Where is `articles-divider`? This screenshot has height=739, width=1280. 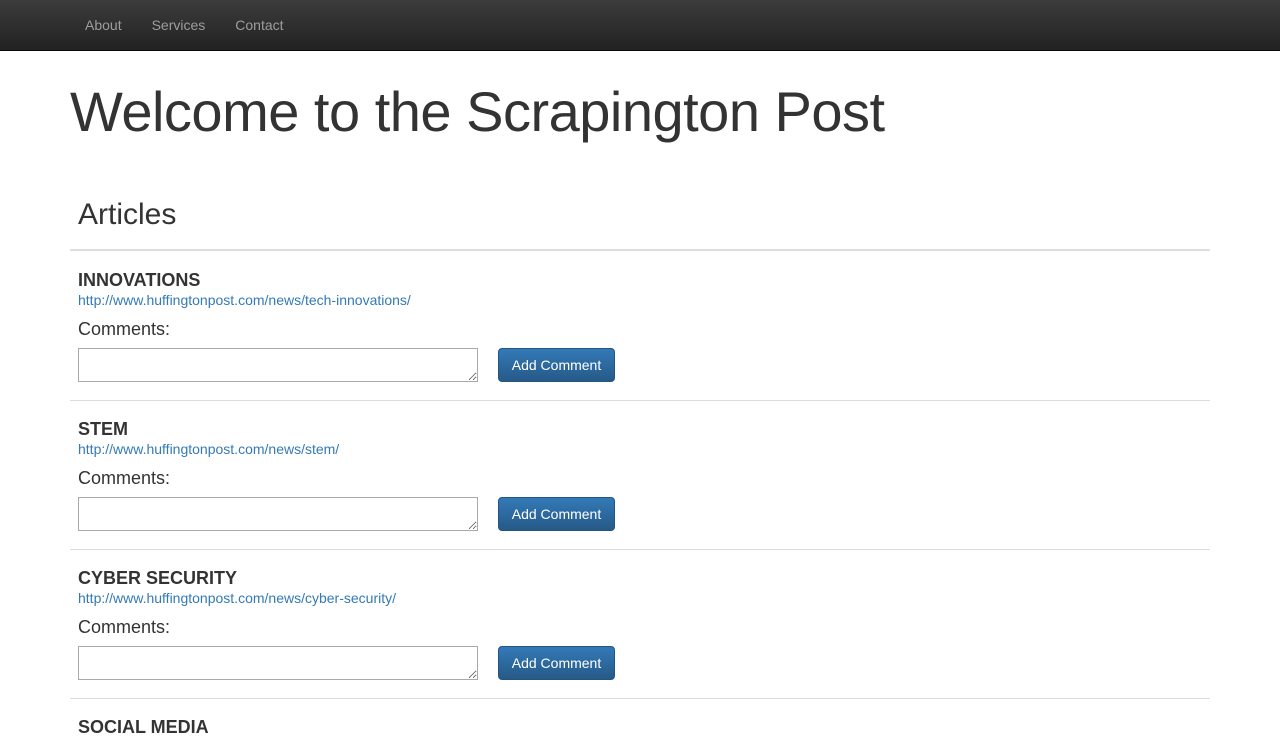
articles-divider is located at coordinates (640, 250).